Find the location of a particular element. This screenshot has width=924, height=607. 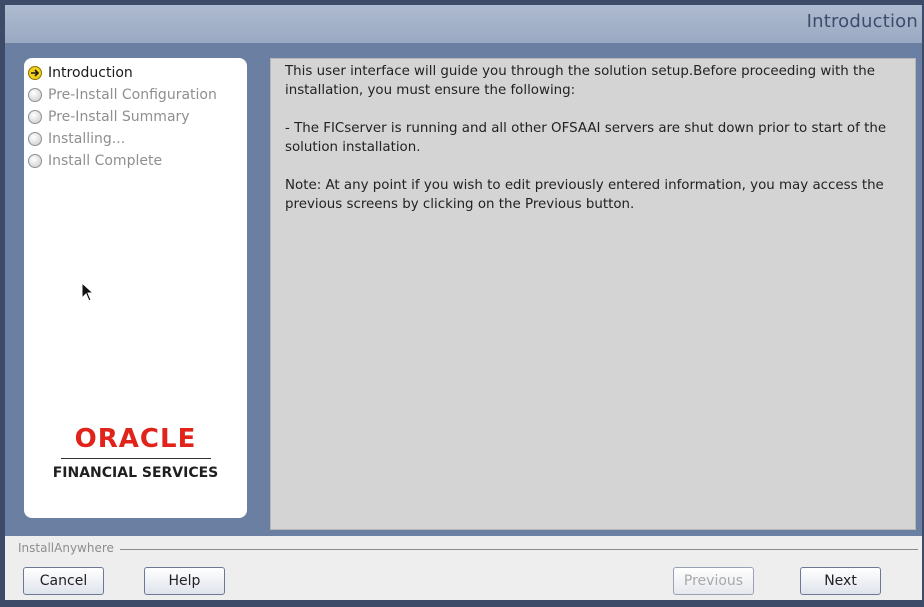

help-button: Help is located at coordinates (184, 581).